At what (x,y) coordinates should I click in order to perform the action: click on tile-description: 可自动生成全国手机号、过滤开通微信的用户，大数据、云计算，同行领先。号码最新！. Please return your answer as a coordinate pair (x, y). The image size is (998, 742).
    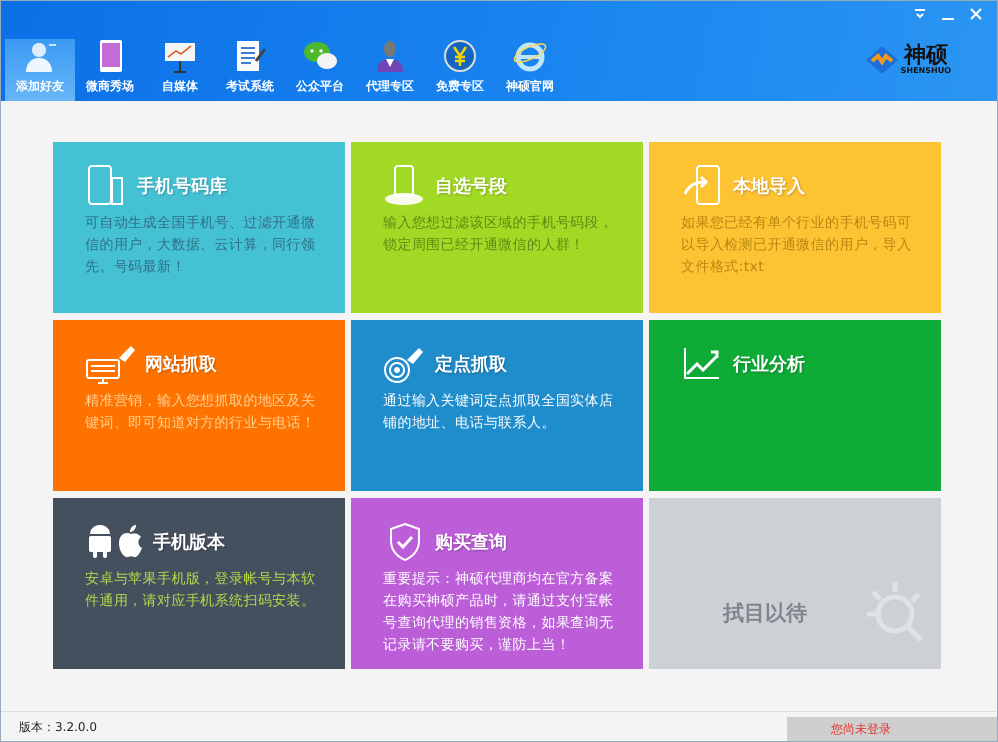
    Looking at the image, I should click on (200, 245).